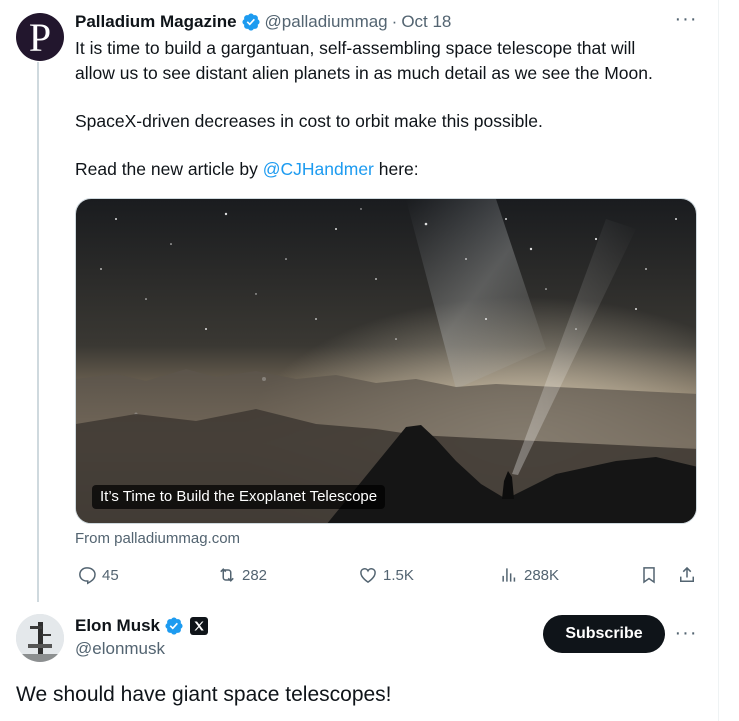 The image size is (739, 721). I want to click on thread-connector-line, so click(38, 332).